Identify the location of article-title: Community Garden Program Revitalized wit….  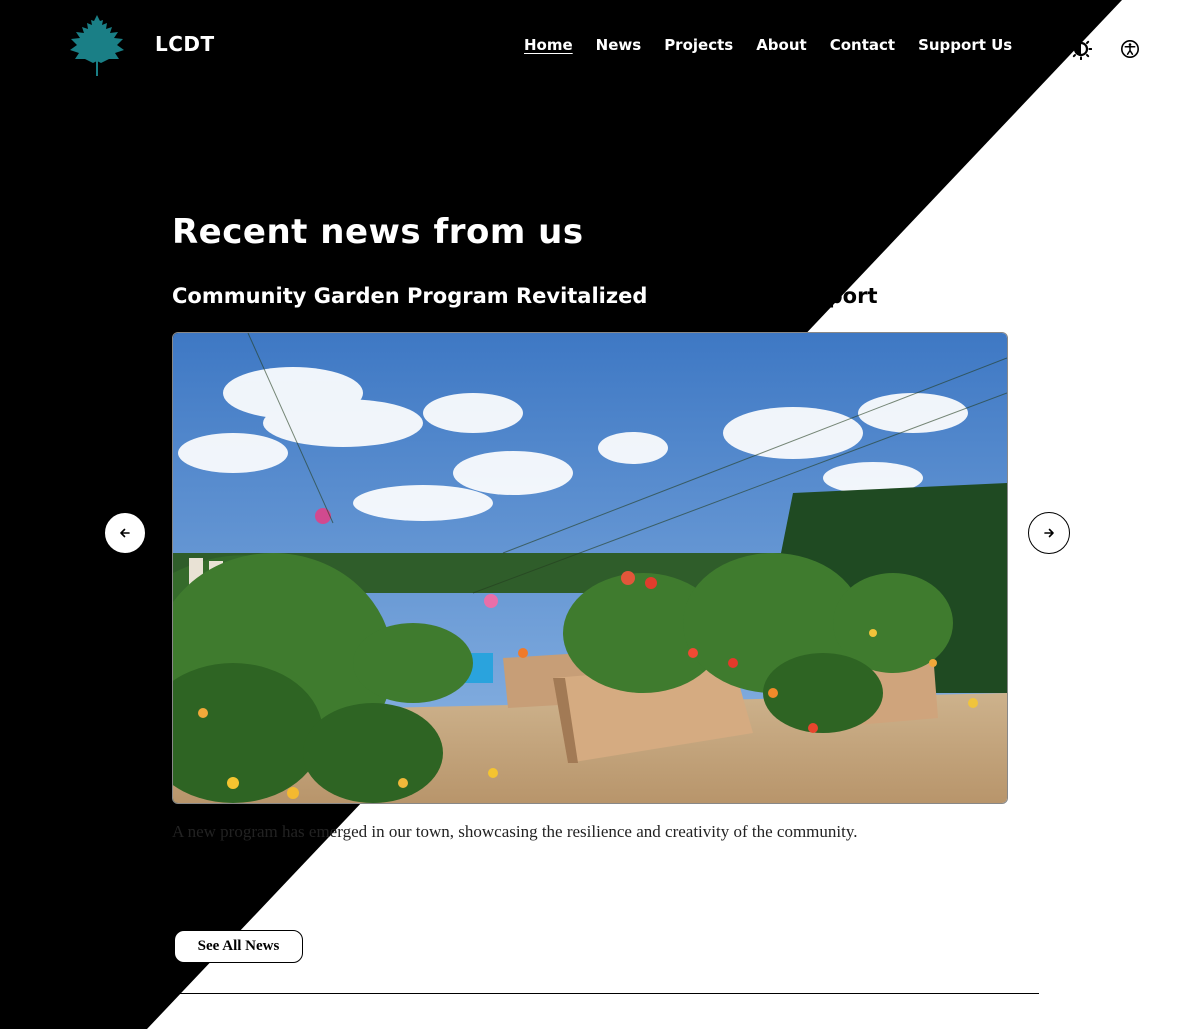
(524, 296).